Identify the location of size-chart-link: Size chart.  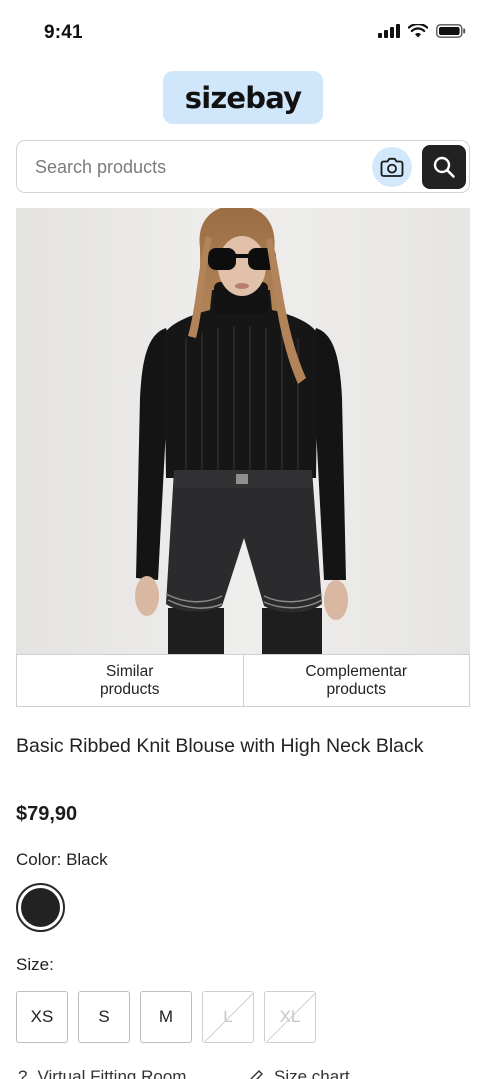
(299, 1073).